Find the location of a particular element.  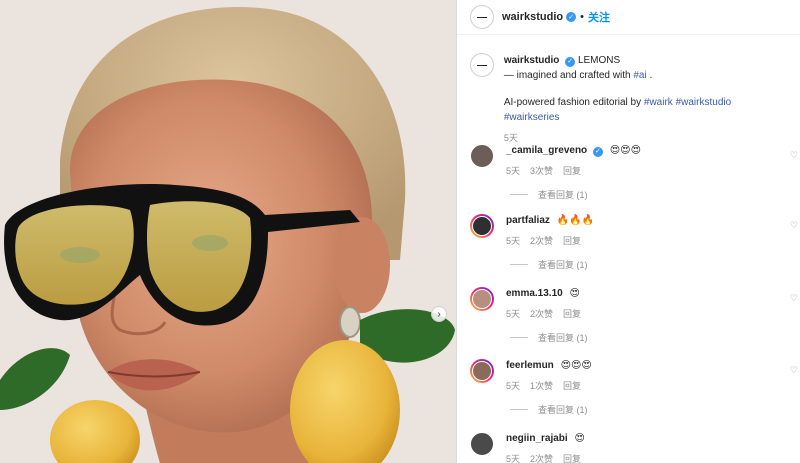

comment-username: feerlemun is located at coordinates (530, 365).